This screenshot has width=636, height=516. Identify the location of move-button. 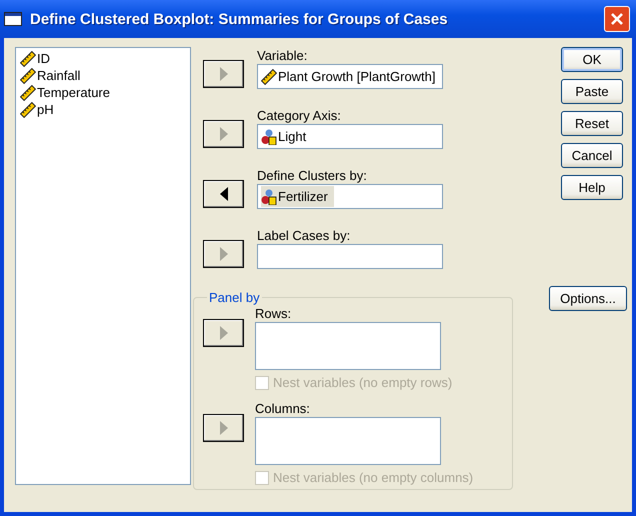
(223, 194).